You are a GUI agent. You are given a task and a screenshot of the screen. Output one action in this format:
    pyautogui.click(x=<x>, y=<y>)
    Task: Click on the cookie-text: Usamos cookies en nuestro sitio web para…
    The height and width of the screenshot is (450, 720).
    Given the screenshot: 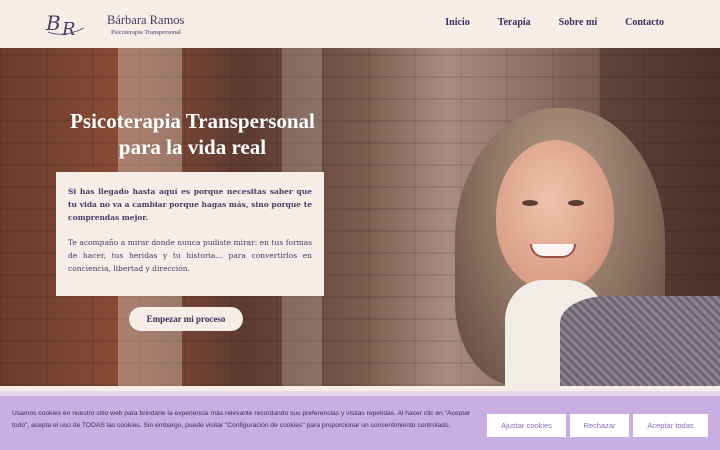 What is the action you would take?
    pyautogui.click(x=241, y=419)
    